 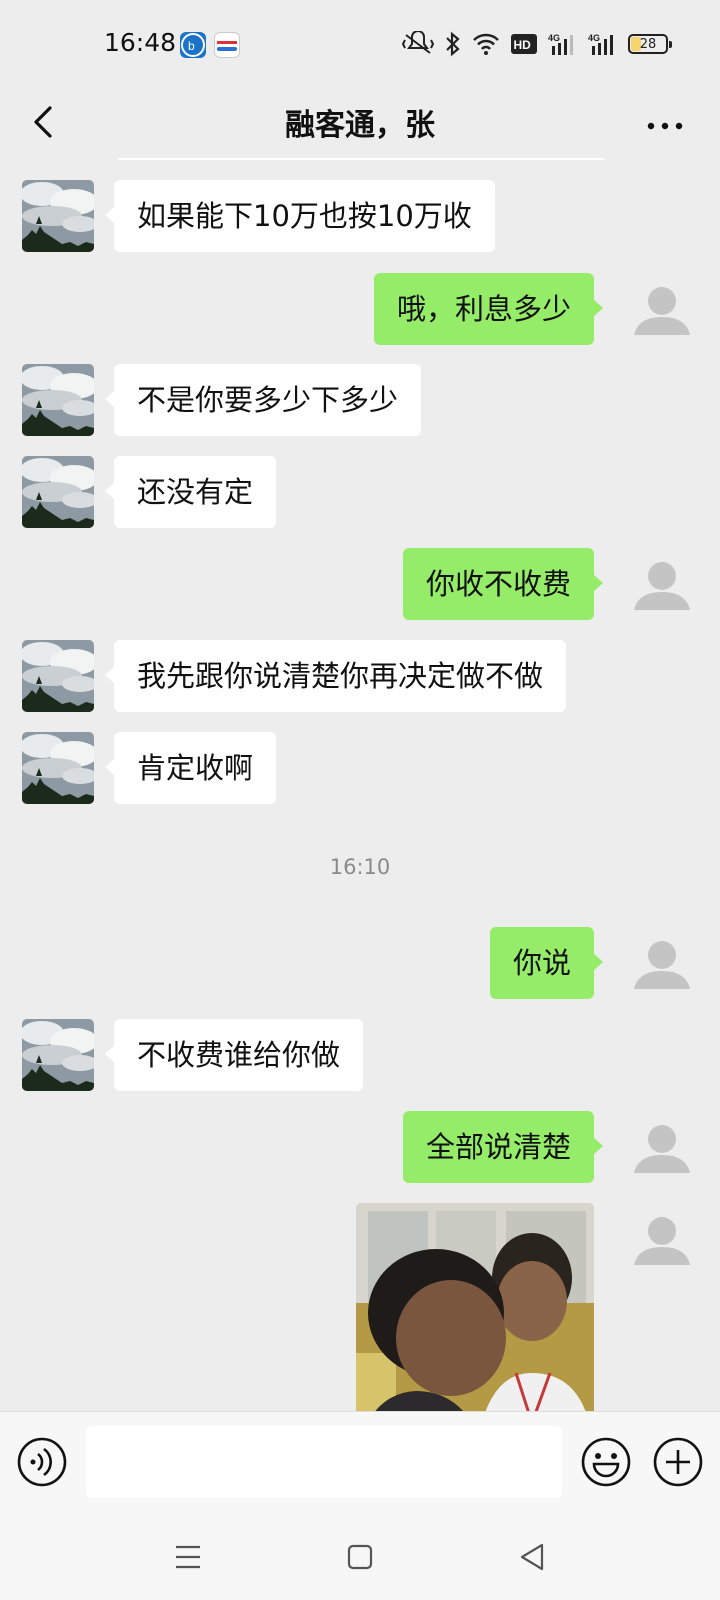 I want to click on emoji-icon, so click(x=606, y=1462).